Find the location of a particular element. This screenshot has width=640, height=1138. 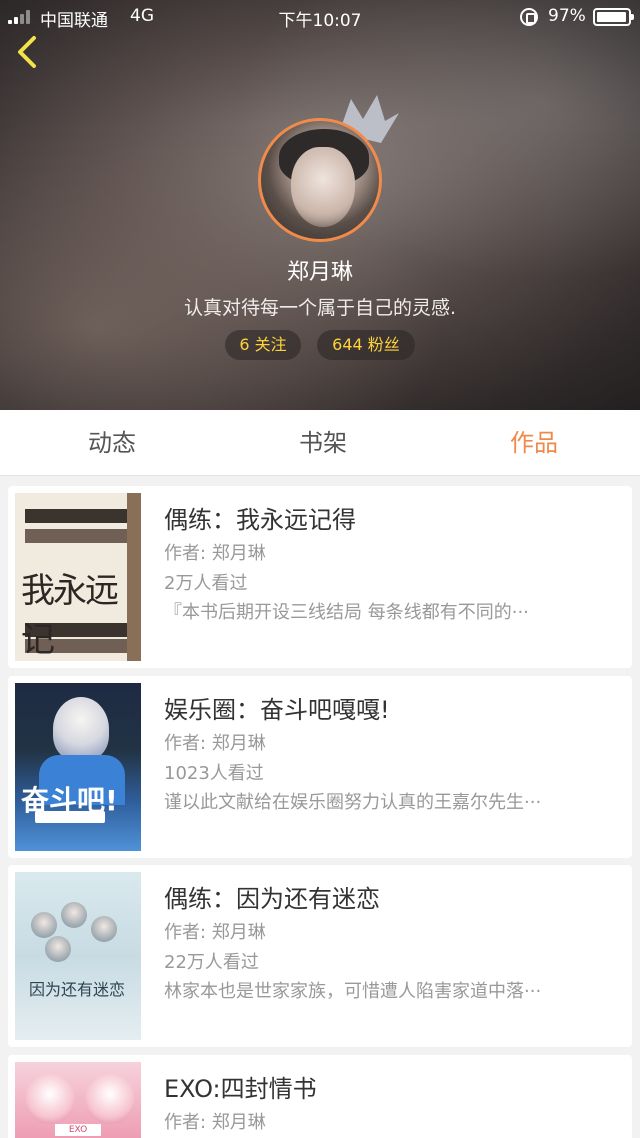

user-bio: 认真对待每一个属于自己的灵感. is located at coordinates (320, 308).